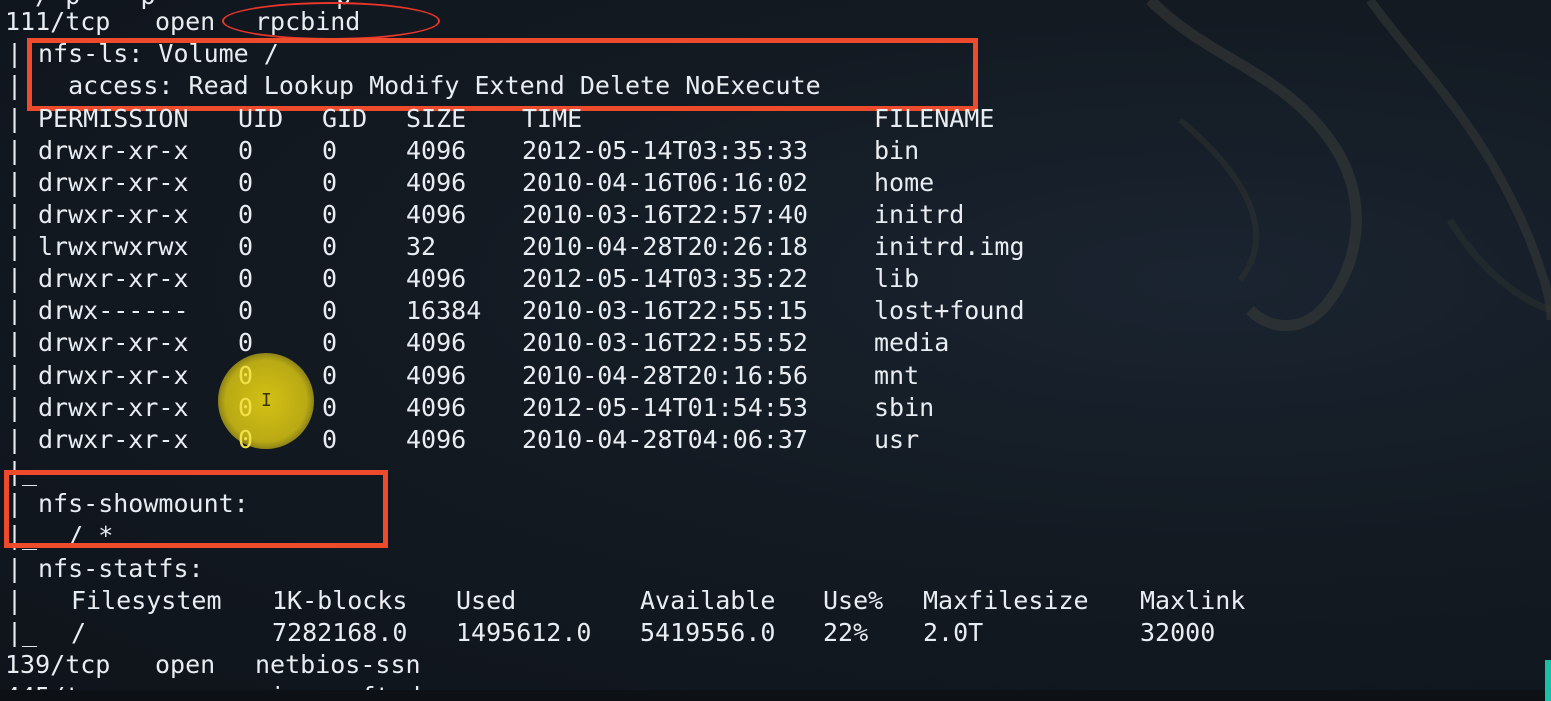 The width and height of the screenshot is (1551, 701). What do you see at coordinates (421, 246) in the screenshot?
I see `row-size: 32` at bounding box center [421, 246].